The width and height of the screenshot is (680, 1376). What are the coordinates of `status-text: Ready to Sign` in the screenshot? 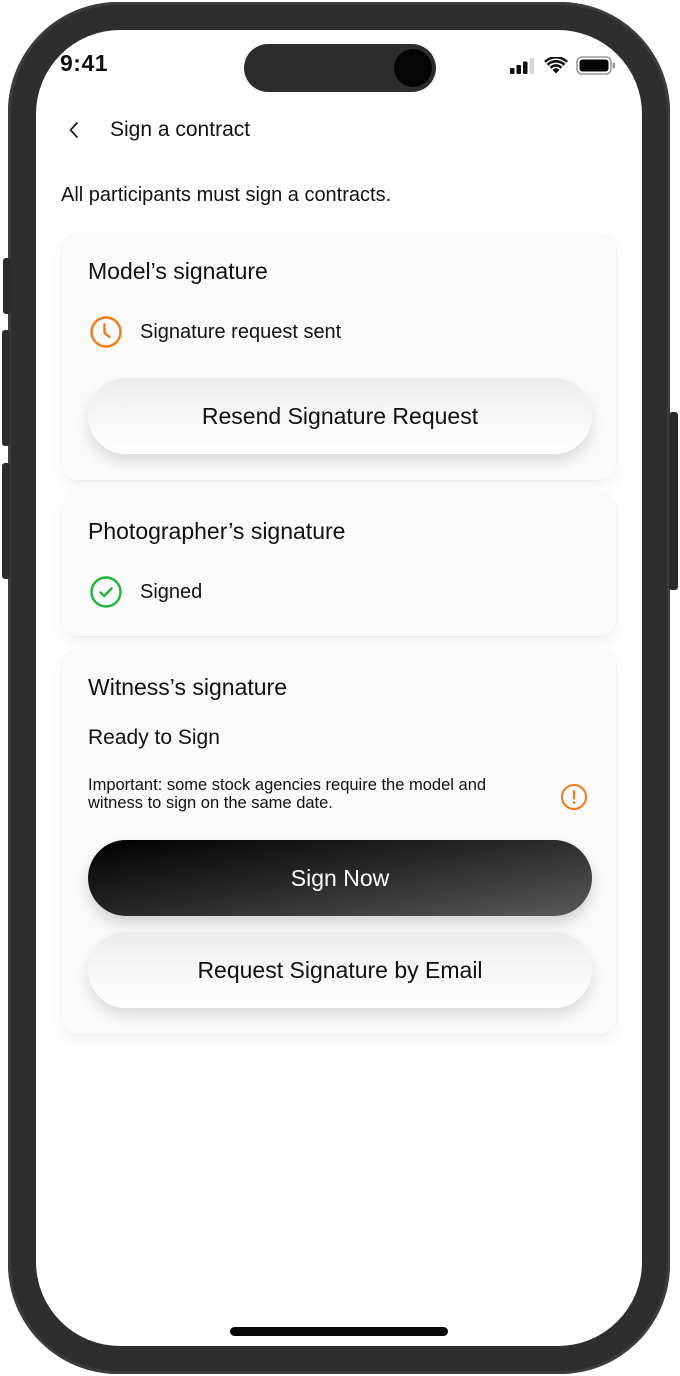 It's located at (154, 737).